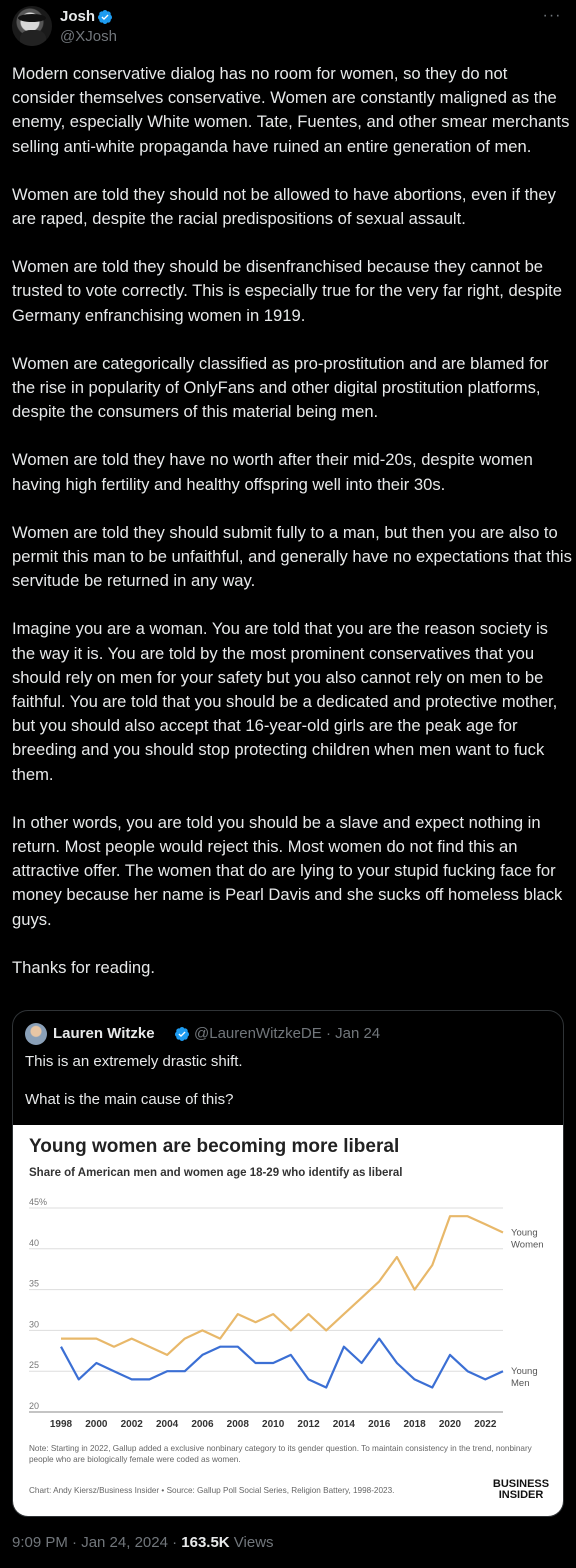 This screenshot has height=1568, width=576. What do you see at coordinates (34, 1284) in the screenshot?
I see `y-tick-label: 35` at bounding box center [34, 1284].